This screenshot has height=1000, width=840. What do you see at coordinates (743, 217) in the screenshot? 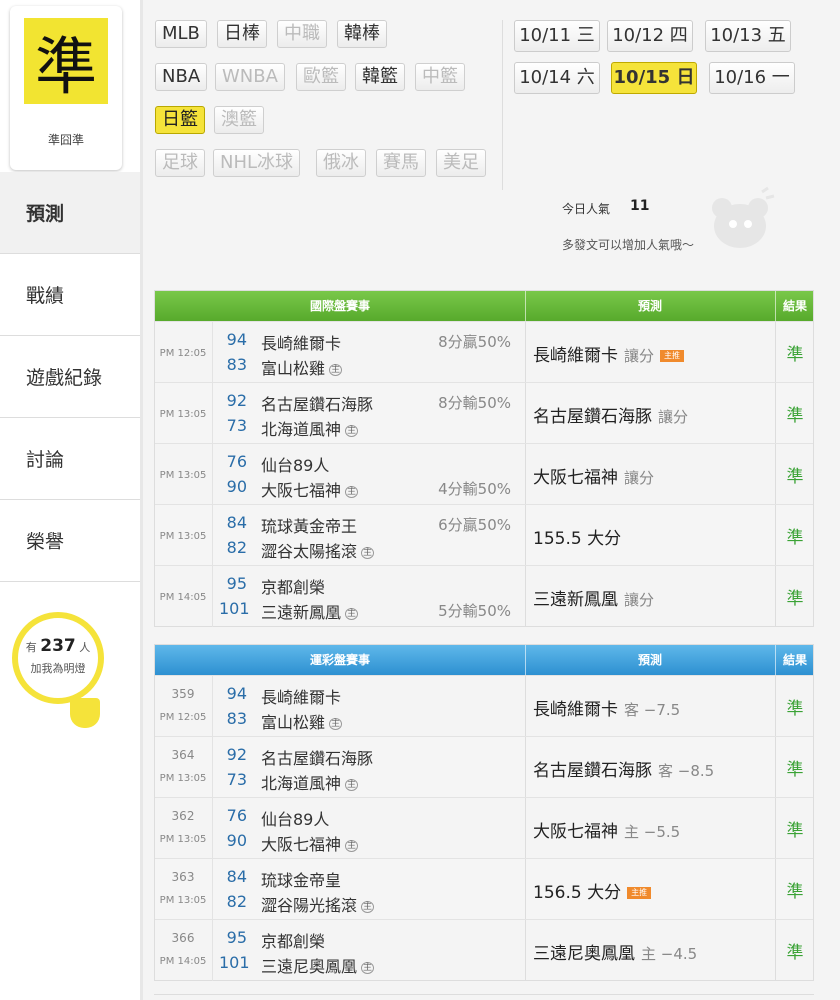
I see `mascot-icon` at bounding box center [743, 217].